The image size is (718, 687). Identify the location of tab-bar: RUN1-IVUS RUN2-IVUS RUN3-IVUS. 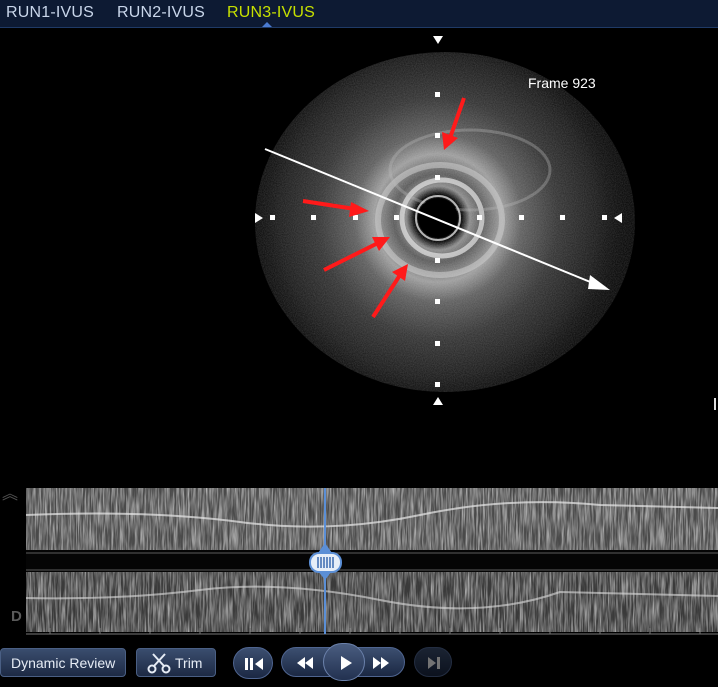
(359, 14).